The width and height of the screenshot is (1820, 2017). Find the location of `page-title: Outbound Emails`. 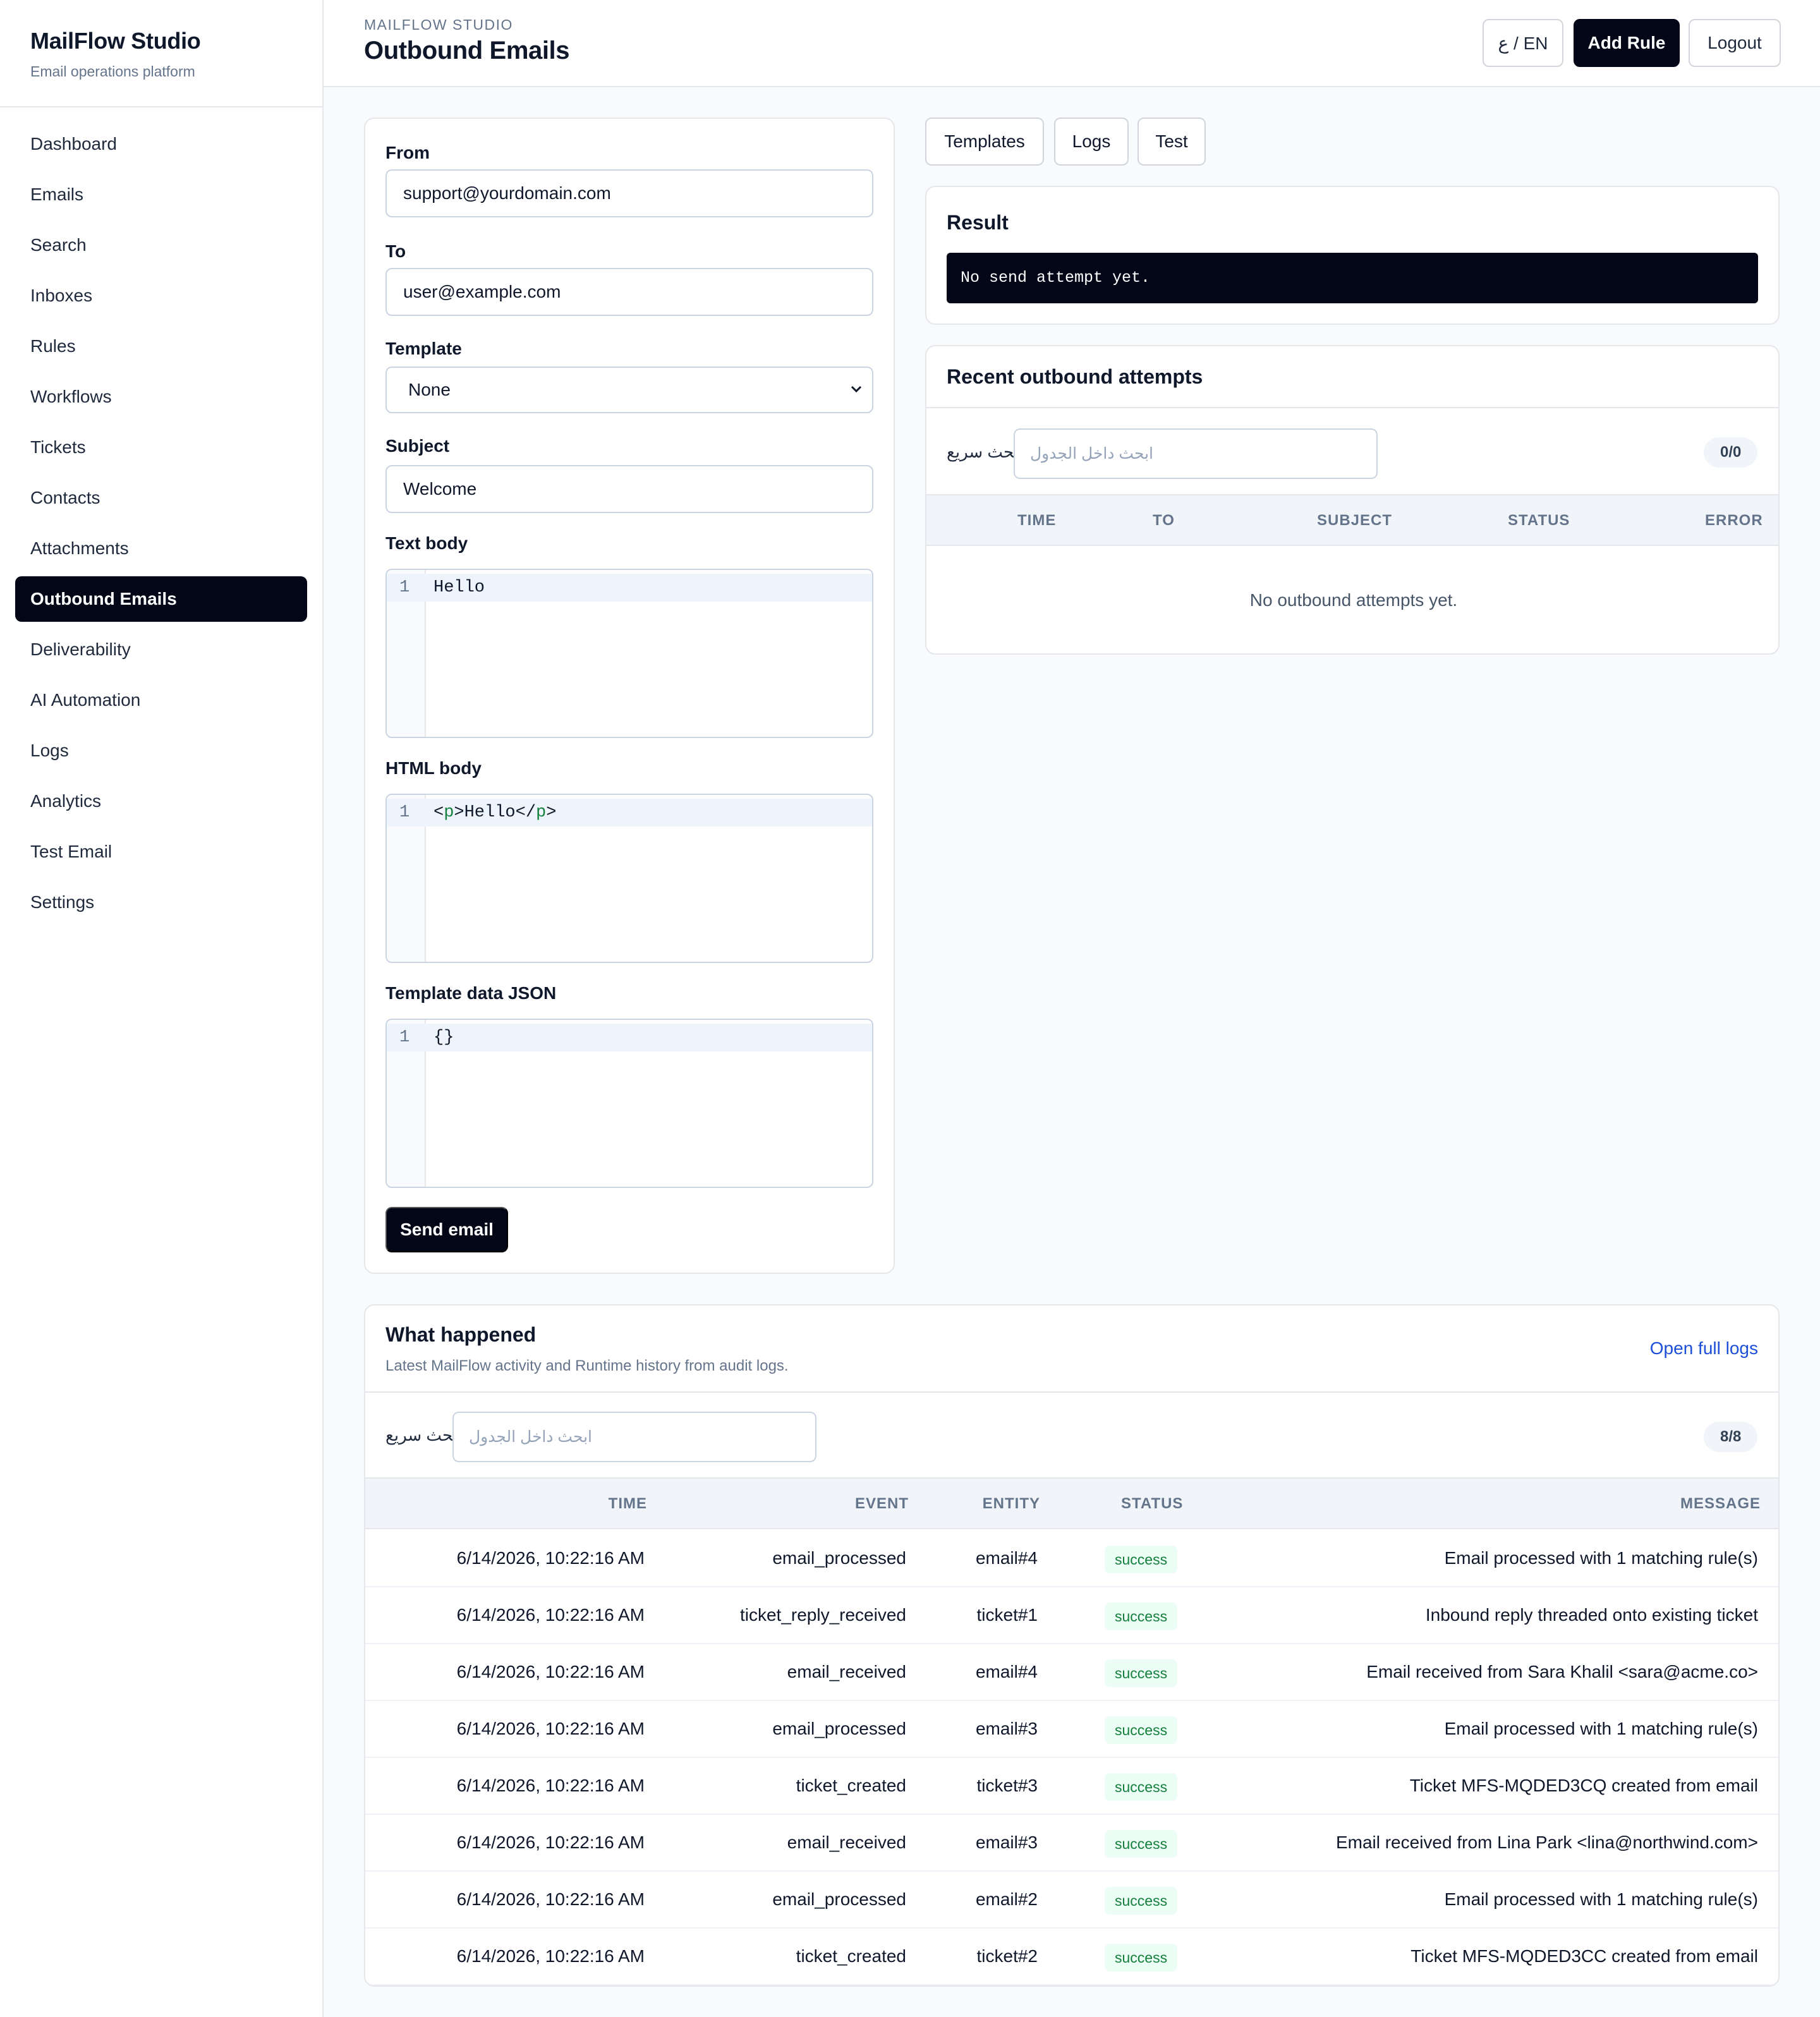

page-title: Outbound Emails is located at coordinates (467, 50).